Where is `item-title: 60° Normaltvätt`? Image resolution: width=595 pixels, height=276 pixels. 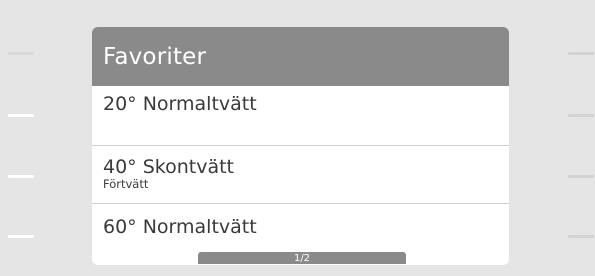
item-title: 60° Normaltvätt is located at coordinates (180, 227).